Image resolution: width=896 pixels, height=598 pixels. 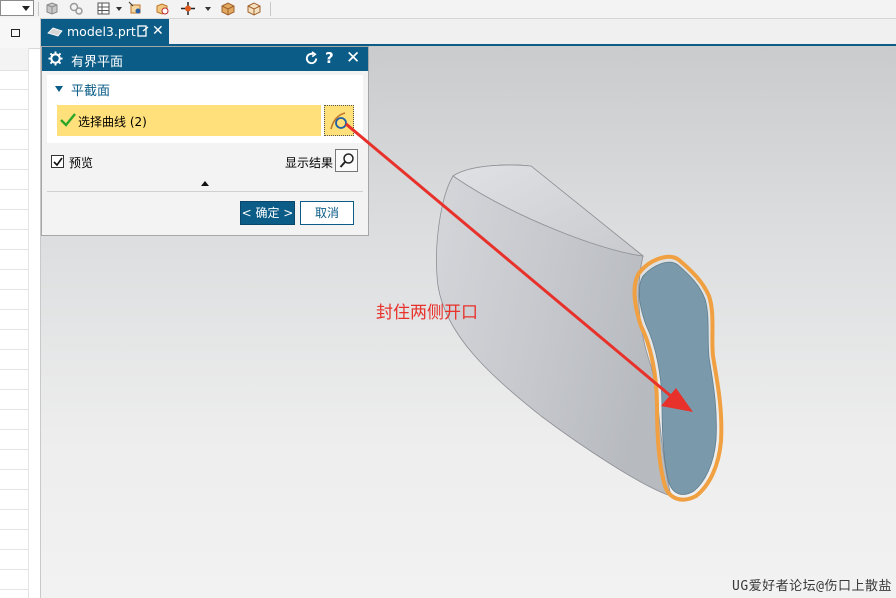 I want to click on navigator-header, so click(x=20, y=33).